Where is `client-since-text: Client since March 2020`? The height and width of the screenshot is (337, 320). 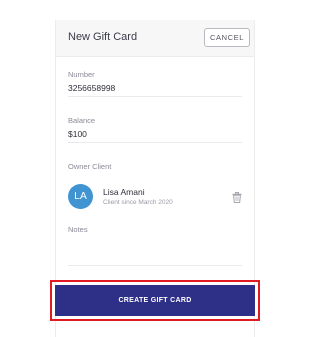
client-since-text: Client since March 2020 is located at coordinates (138, 202).